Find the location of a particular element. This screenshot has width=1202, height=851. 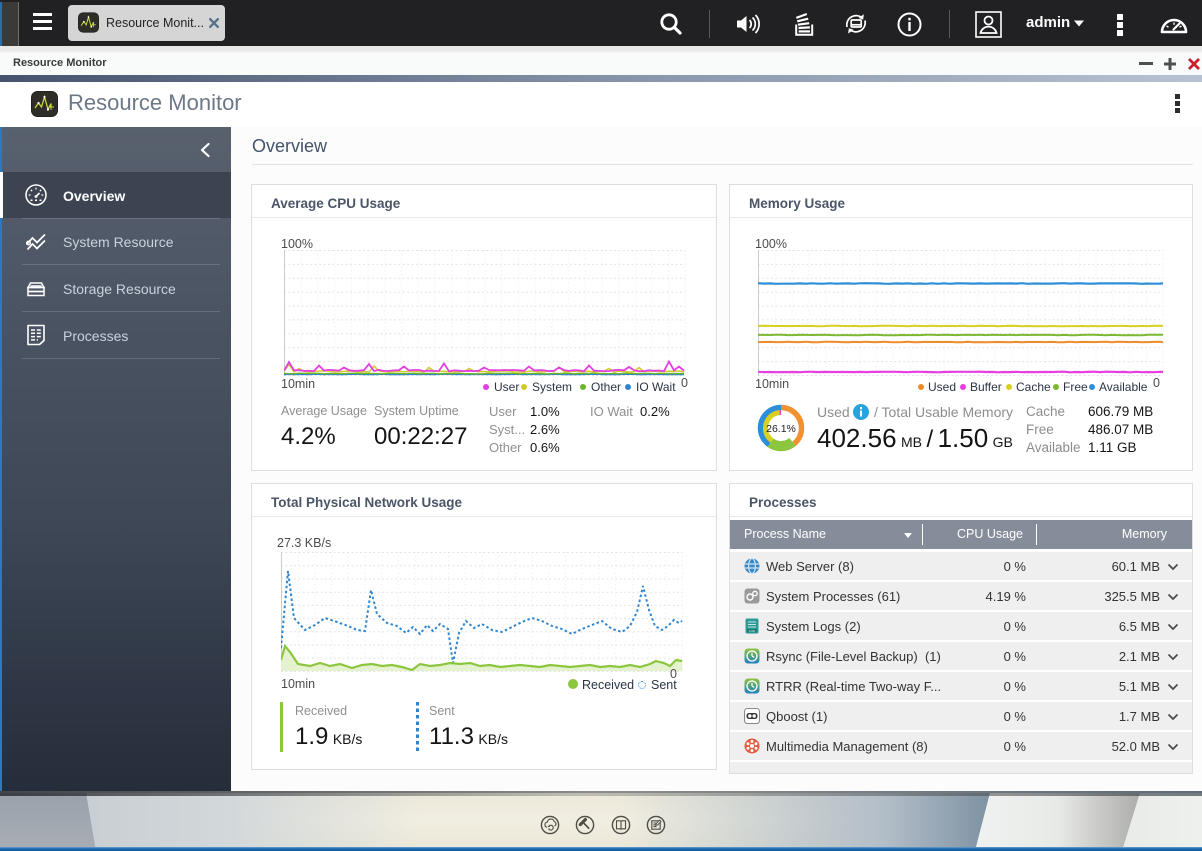

svg-text: 26.1% is located at coordinates (781, 429).